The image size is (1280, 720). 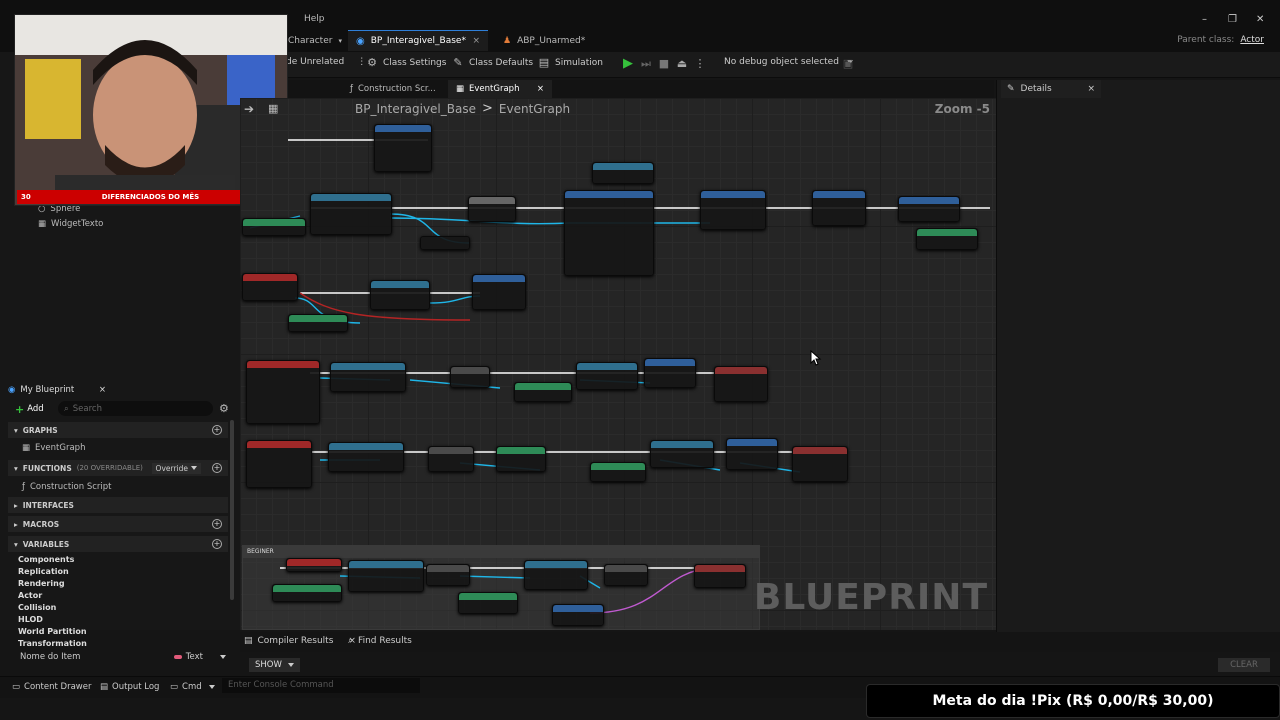 I want to click on output-log-button: ▤ Output Log, so click(x=129, y=687).